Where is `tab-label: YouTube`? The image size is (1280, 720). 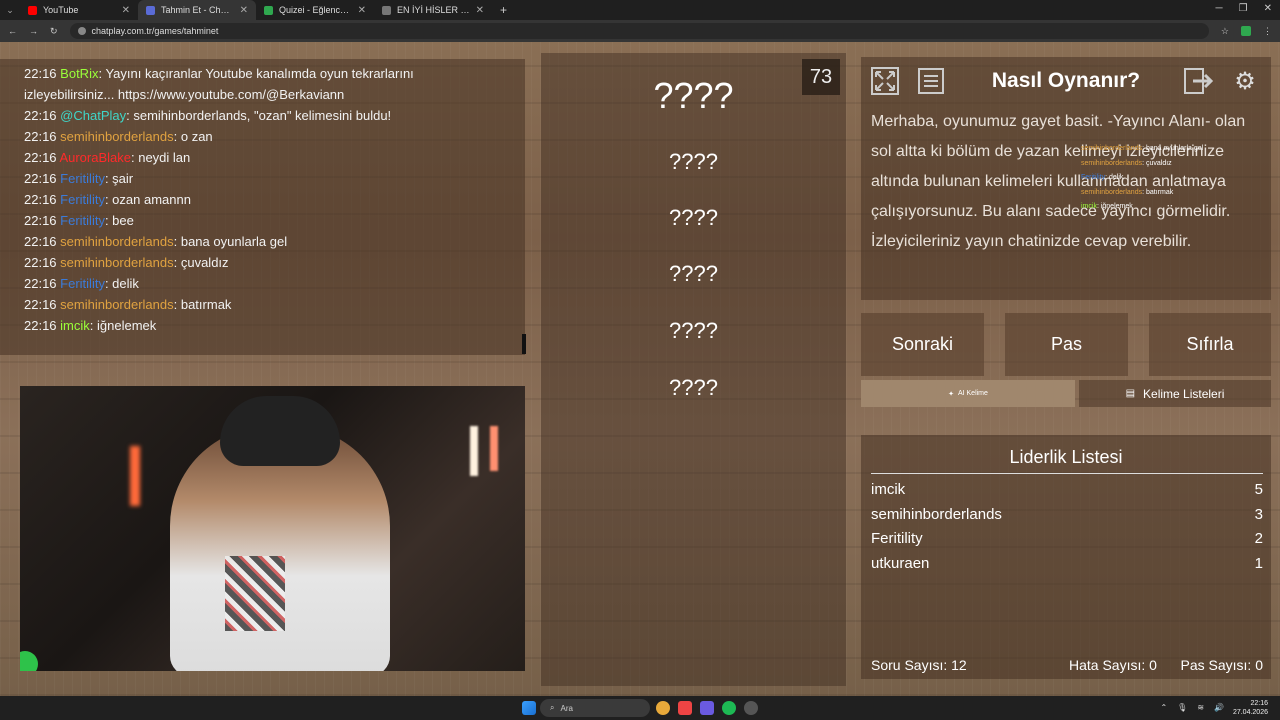 tab-label: YouTube is located at coordinates (61, 10).